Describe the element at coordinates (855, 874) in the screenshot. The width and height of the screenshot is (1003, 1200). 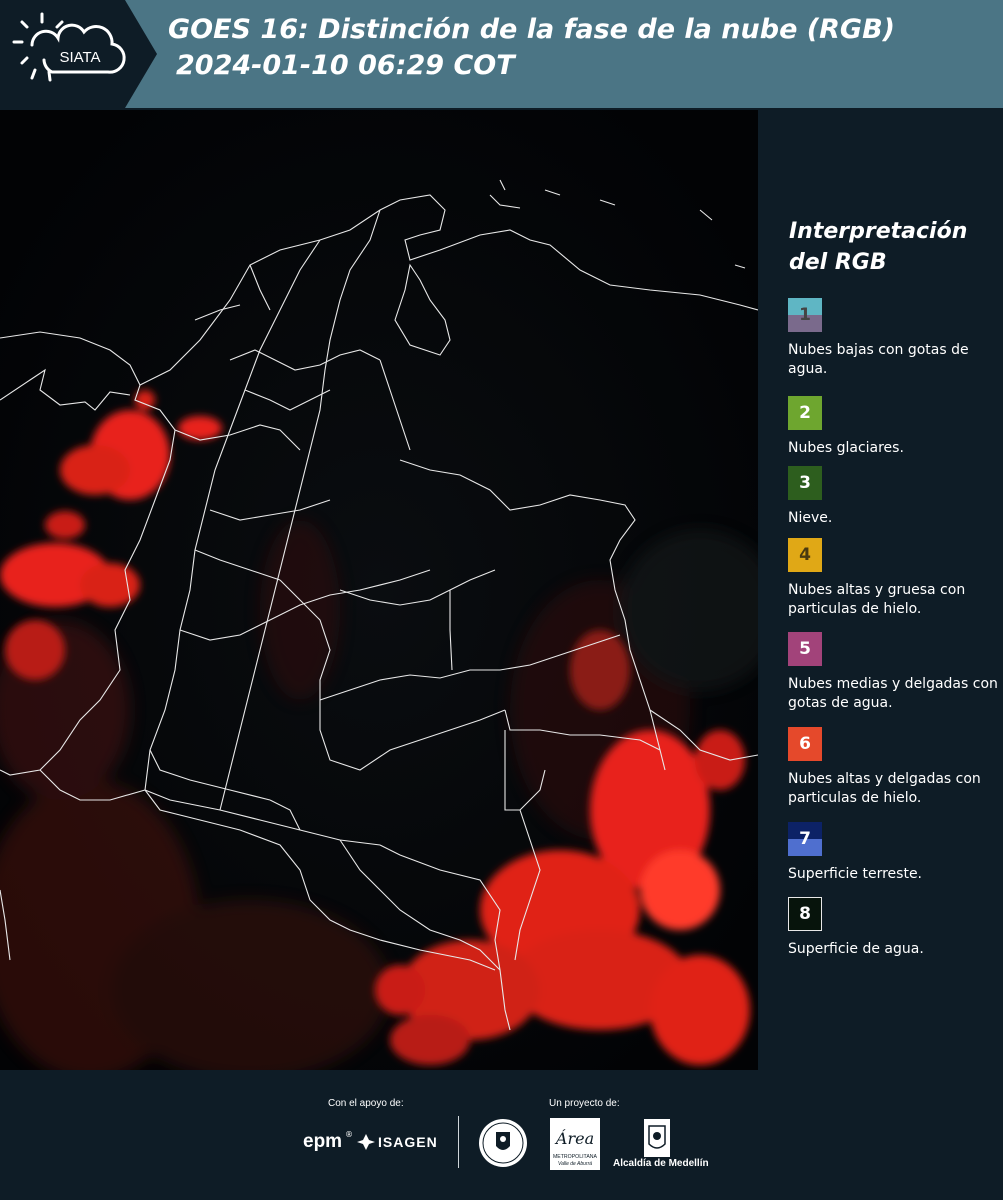
I see `legend-label: Superficie terreste.` at that location.